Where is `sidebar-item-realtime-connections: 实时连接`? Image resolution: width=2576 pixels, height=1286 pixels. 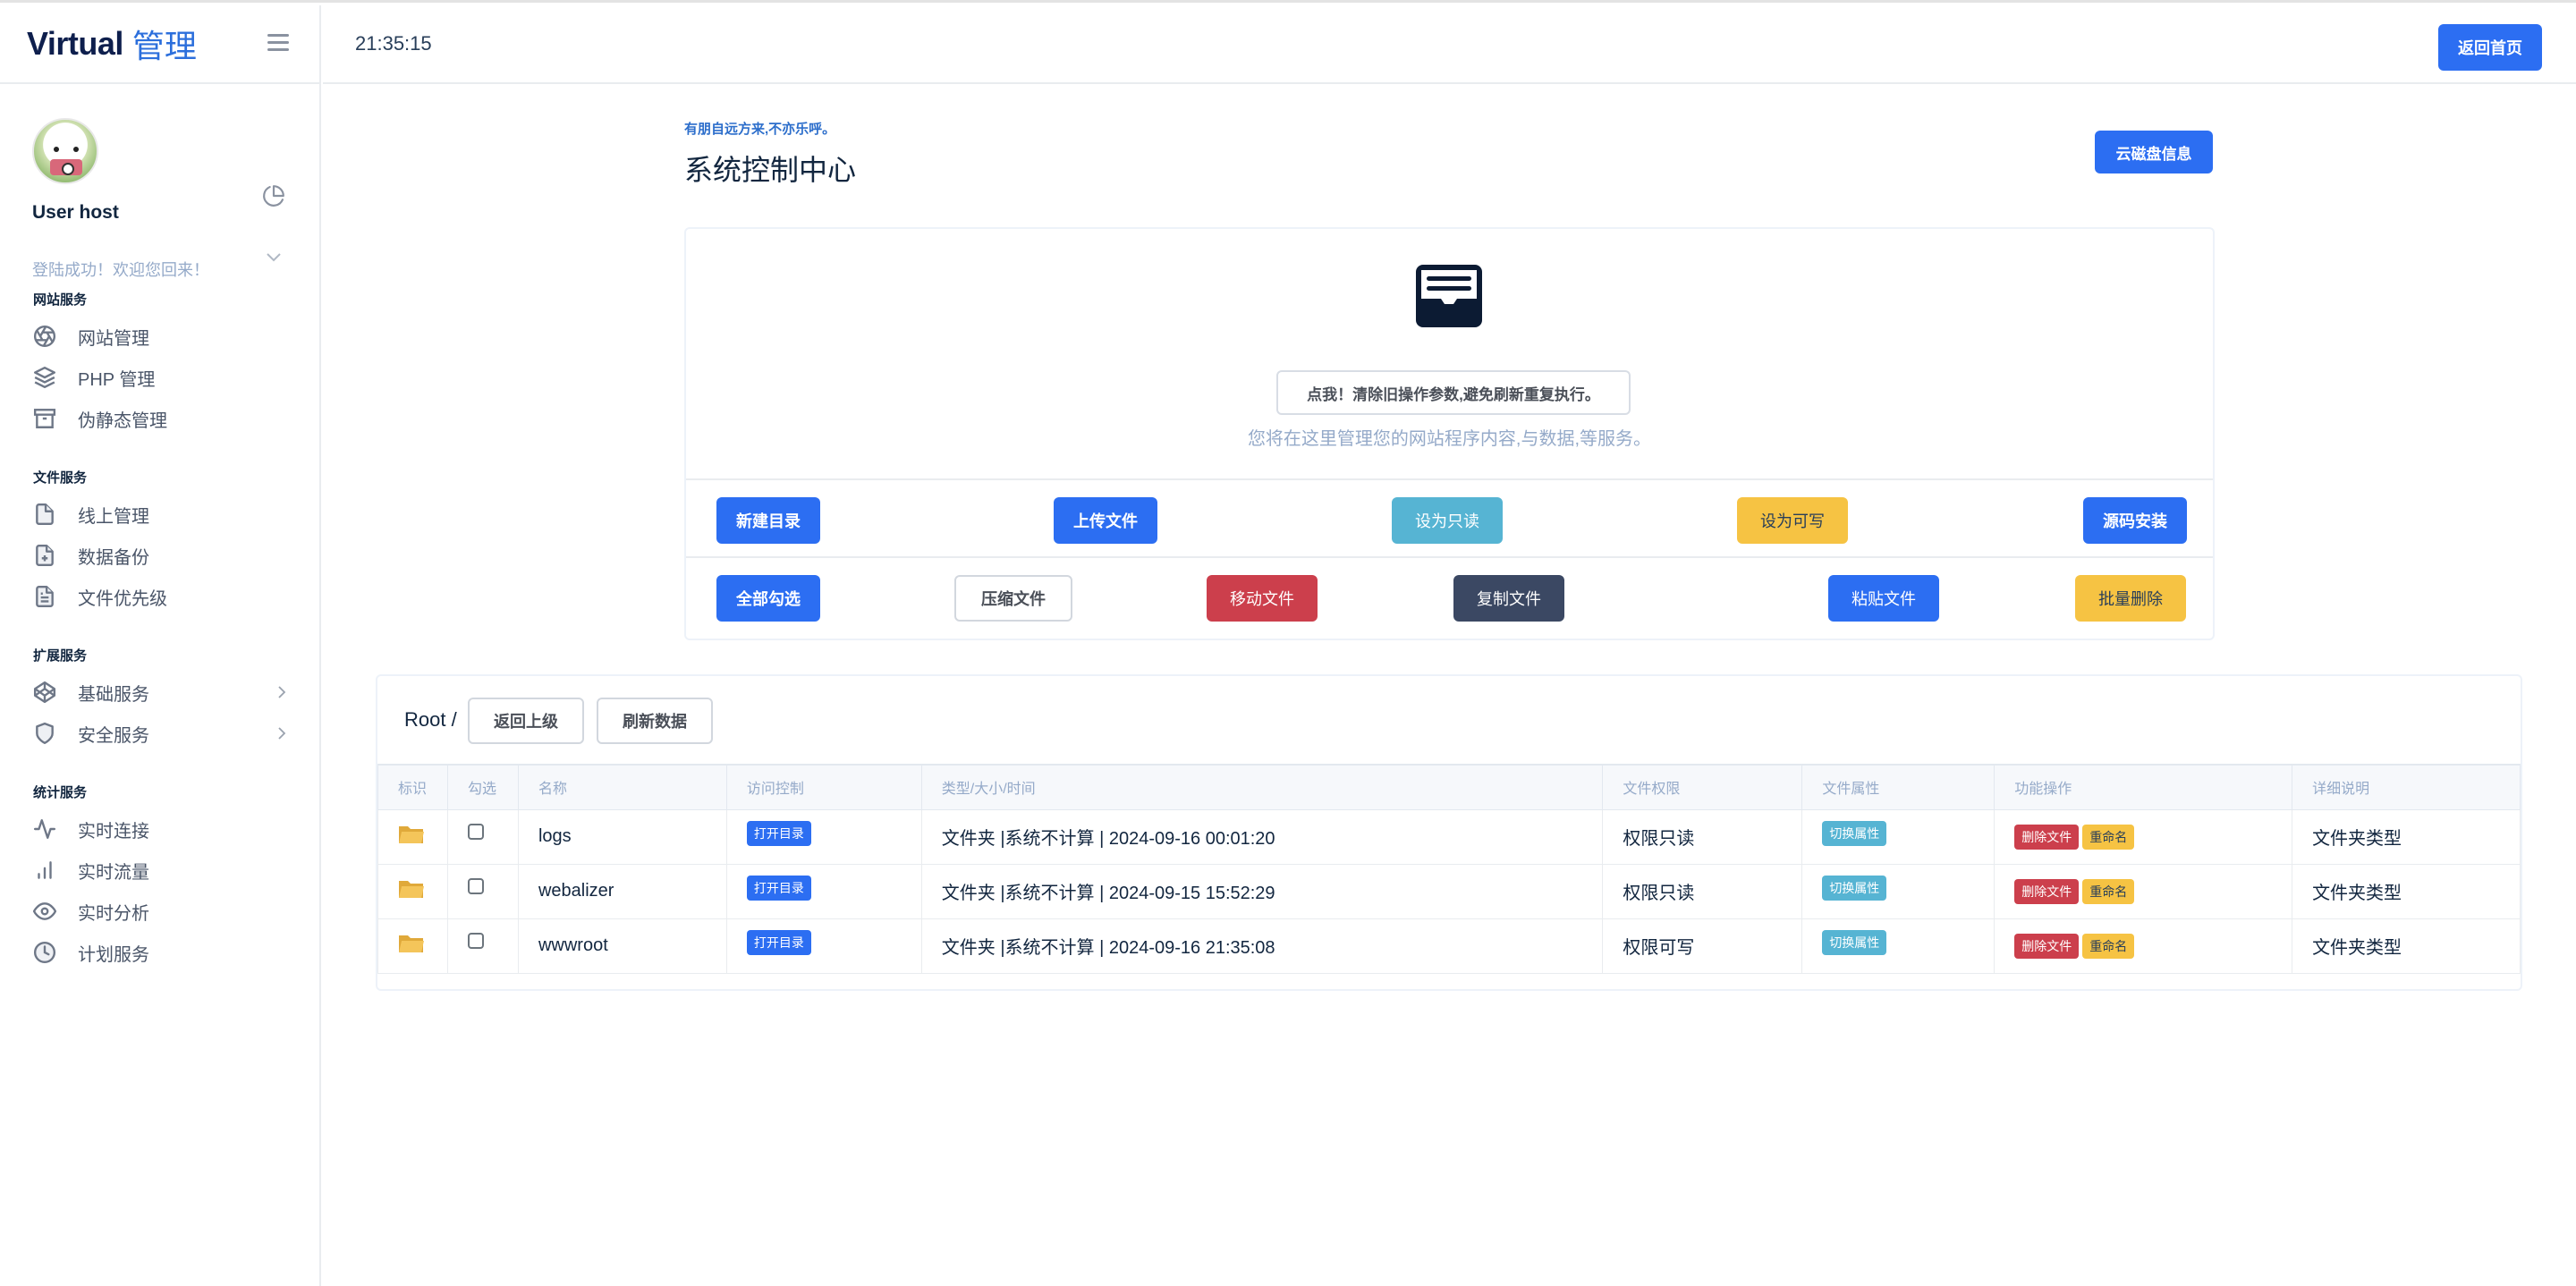
sidebar-item-realtime-connections: 实时连接 is located at coordinates (176, 829).